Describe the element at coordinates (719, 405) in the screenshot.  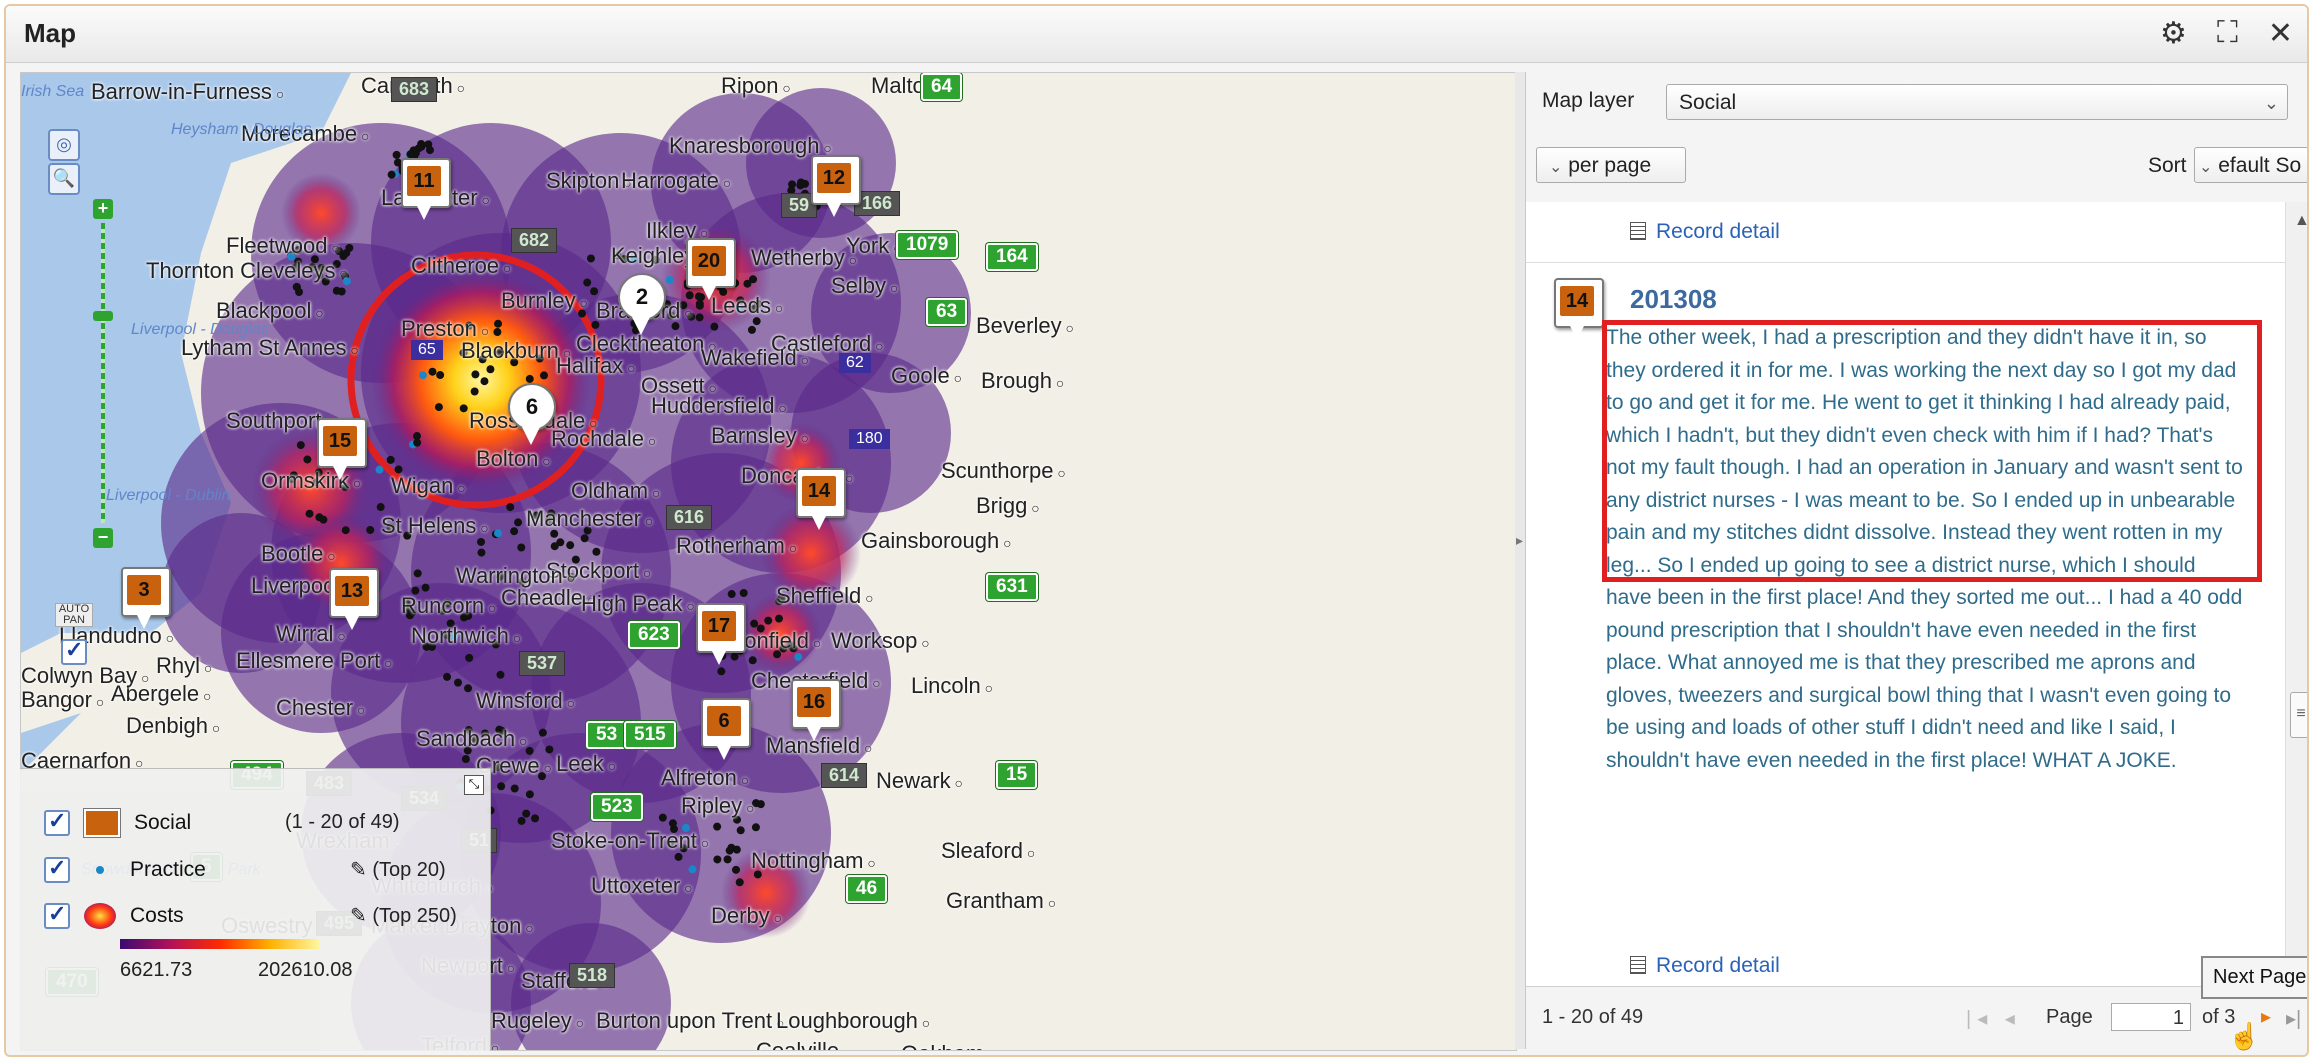
I see `place-label: Huddersfield ○` at that location.